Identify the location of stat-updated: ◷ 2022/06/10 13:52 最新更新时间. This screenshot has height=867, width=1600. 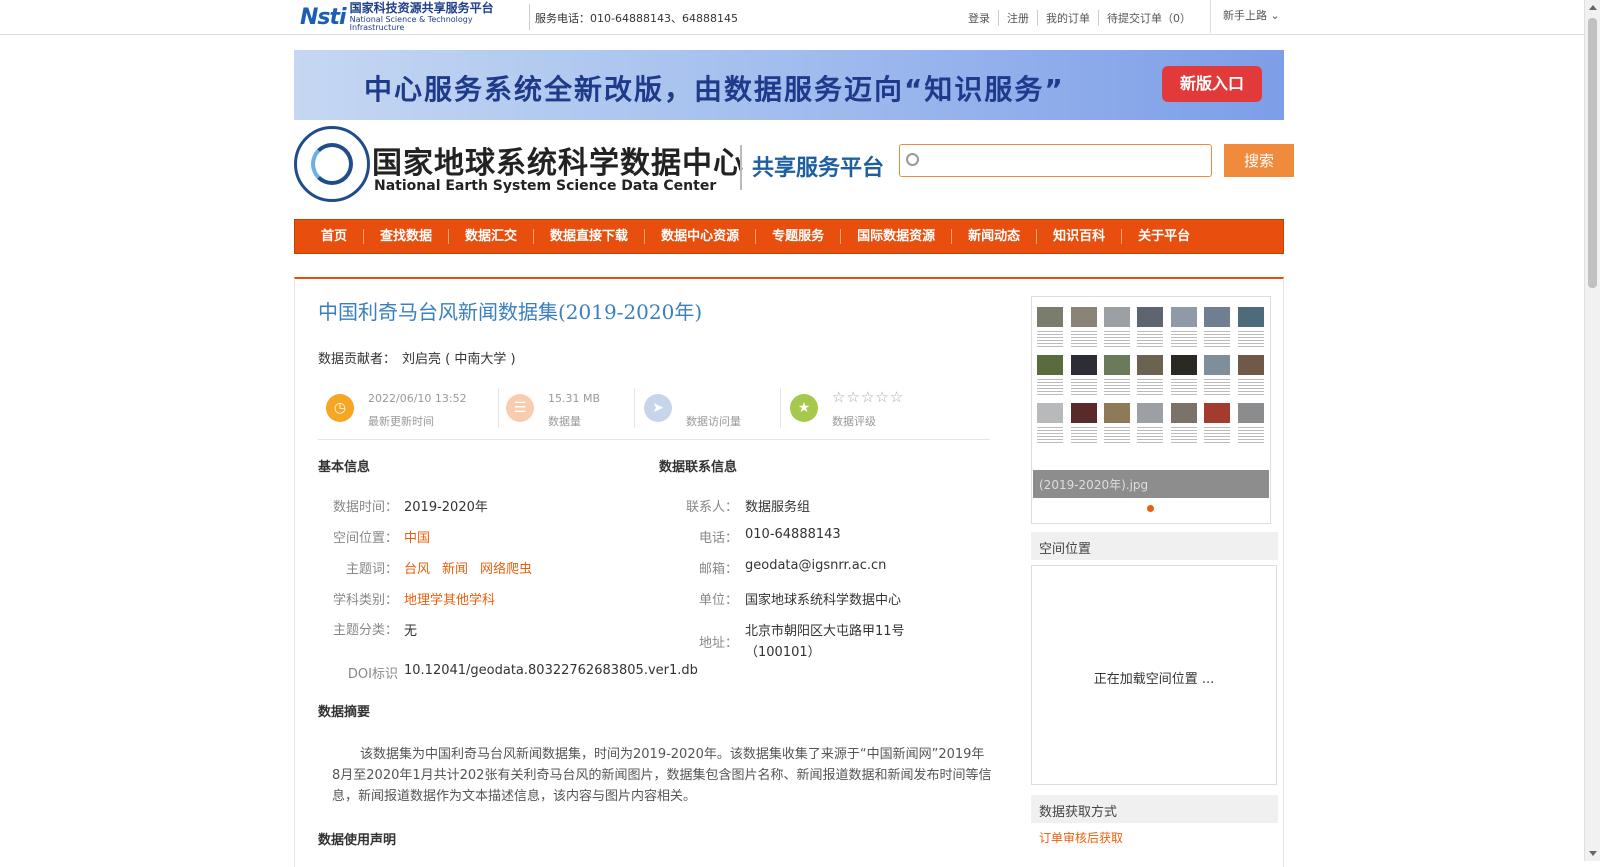
(403, 409).